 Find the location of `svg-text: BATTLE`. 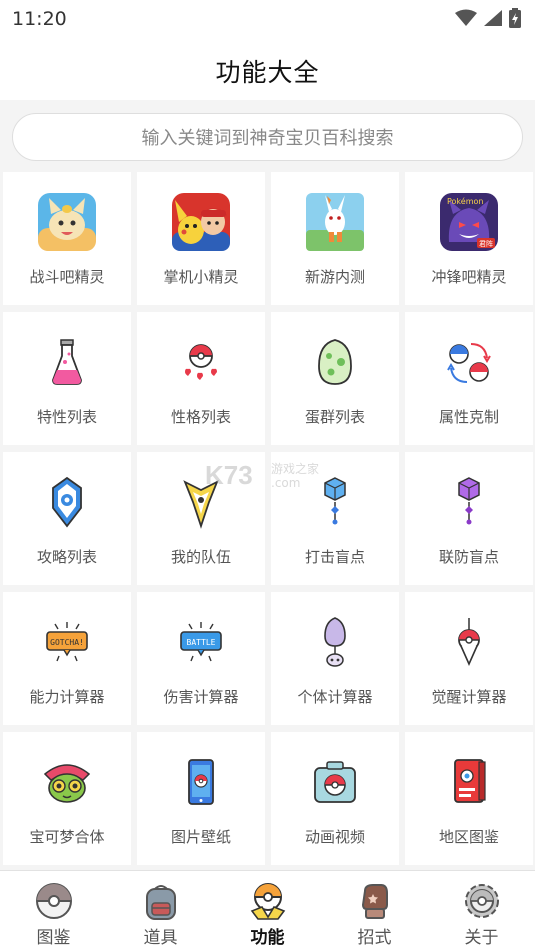

svg-text: BATTLE is located at coordinates (201, 642).